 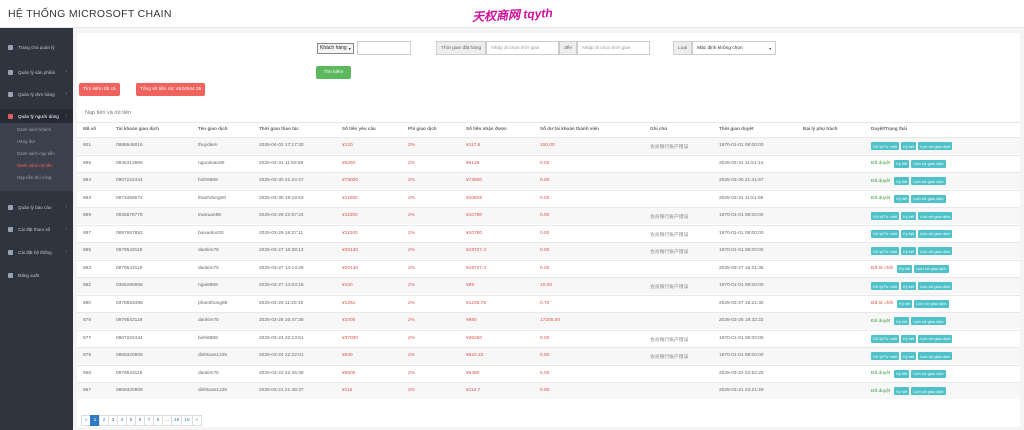 What do you see at coordinates (734, 48) in the screenshot?
I see `type-select: Mặc định không chọn ▾` at bounding box center [734, 48].